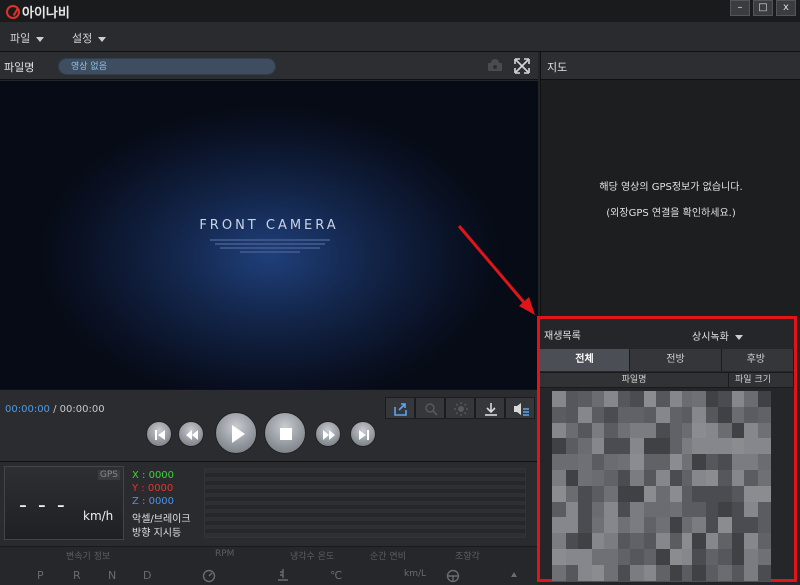 The width and height of the screenshot is (800, 585). Describe the element at coordinates (159, 434) in the screenshot. I see `prev-file-button` at that location.